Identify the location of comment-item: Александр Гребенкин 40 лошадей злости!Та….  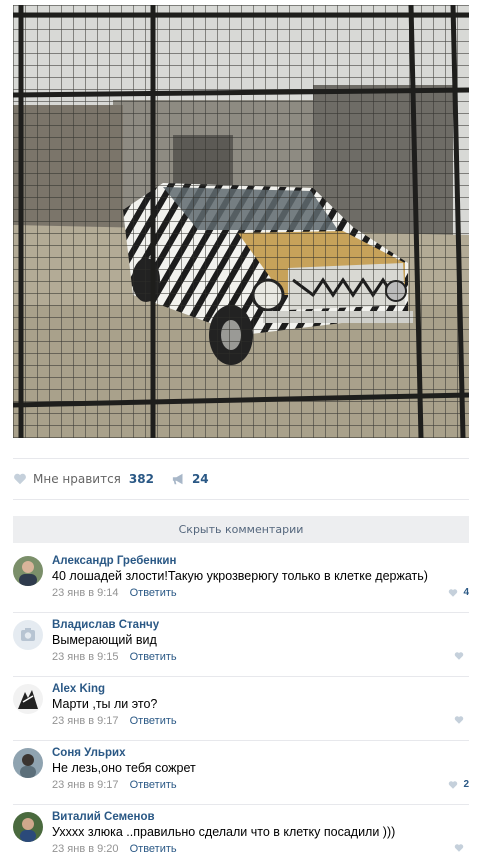
(241, 581).